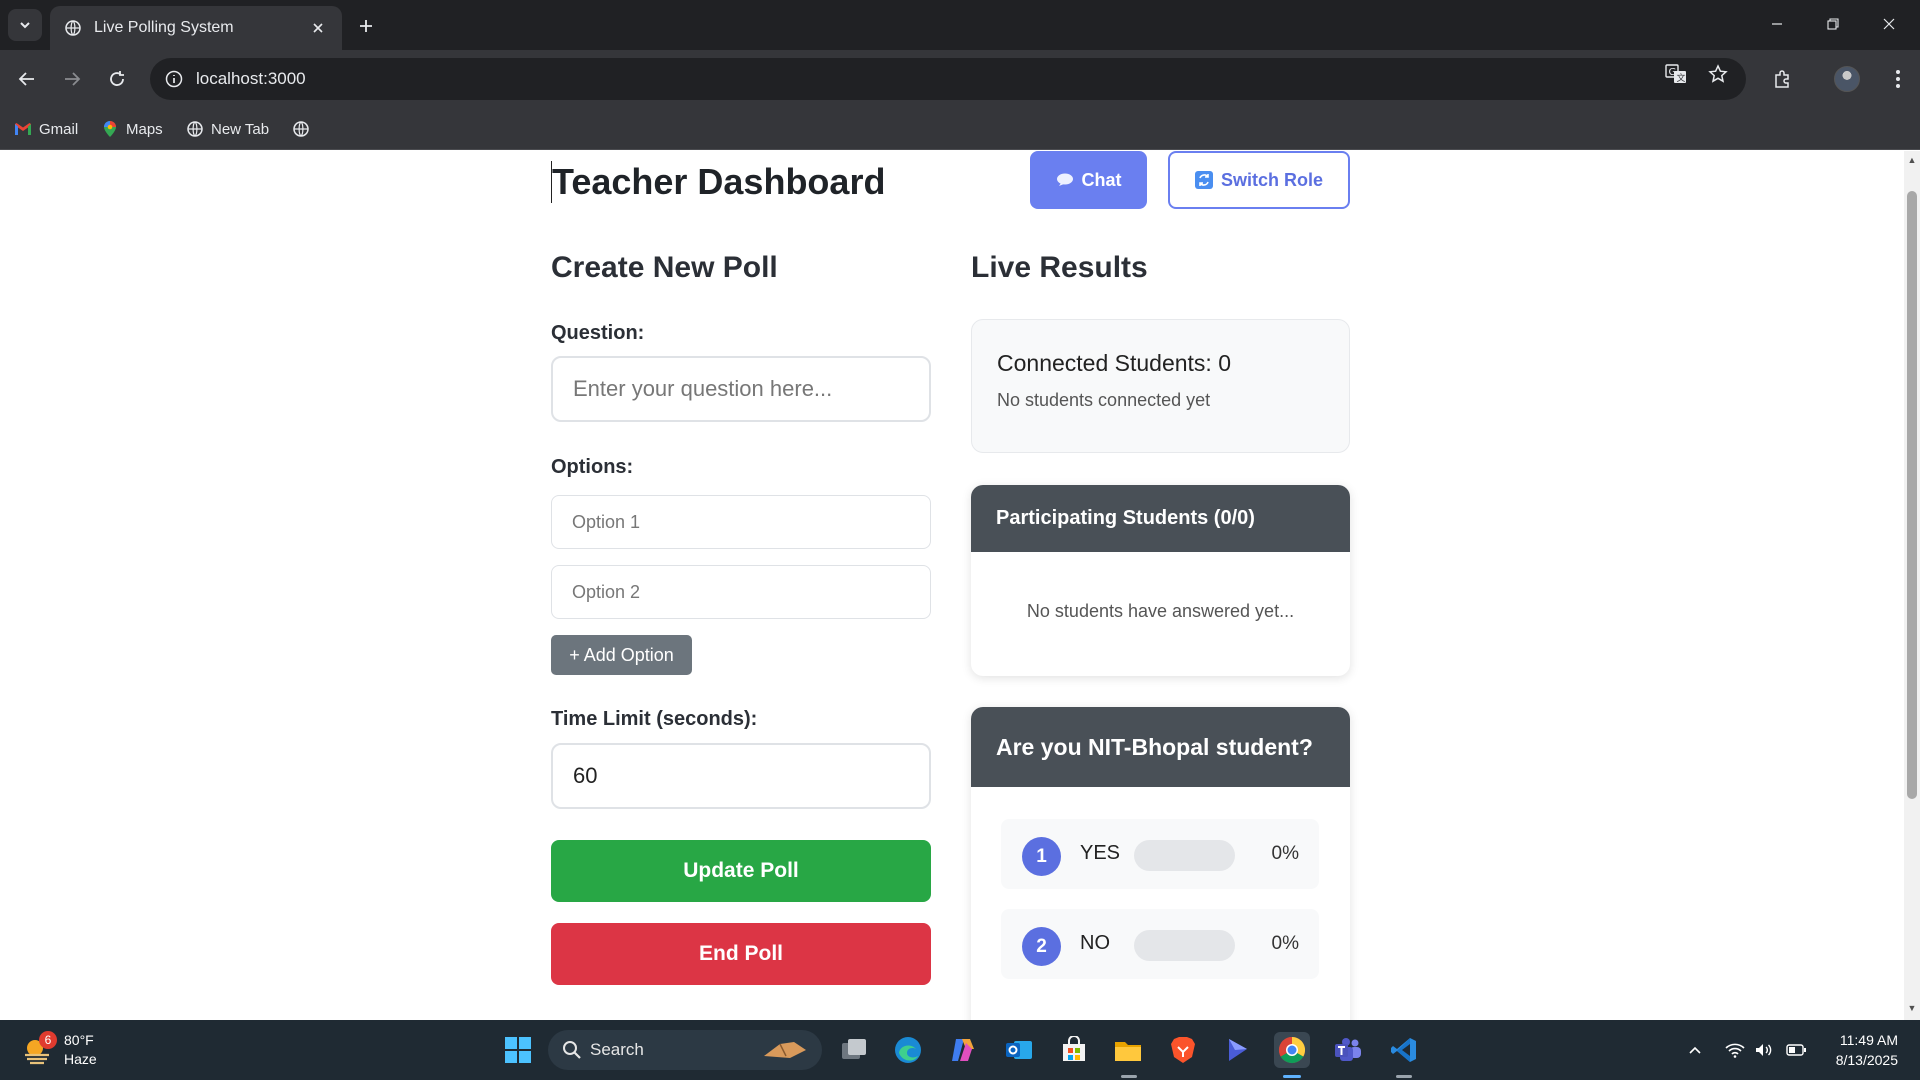 This screenshot has height=1080, width=1920. I want to click on option-percentage: 0%, so click(1285, 943).